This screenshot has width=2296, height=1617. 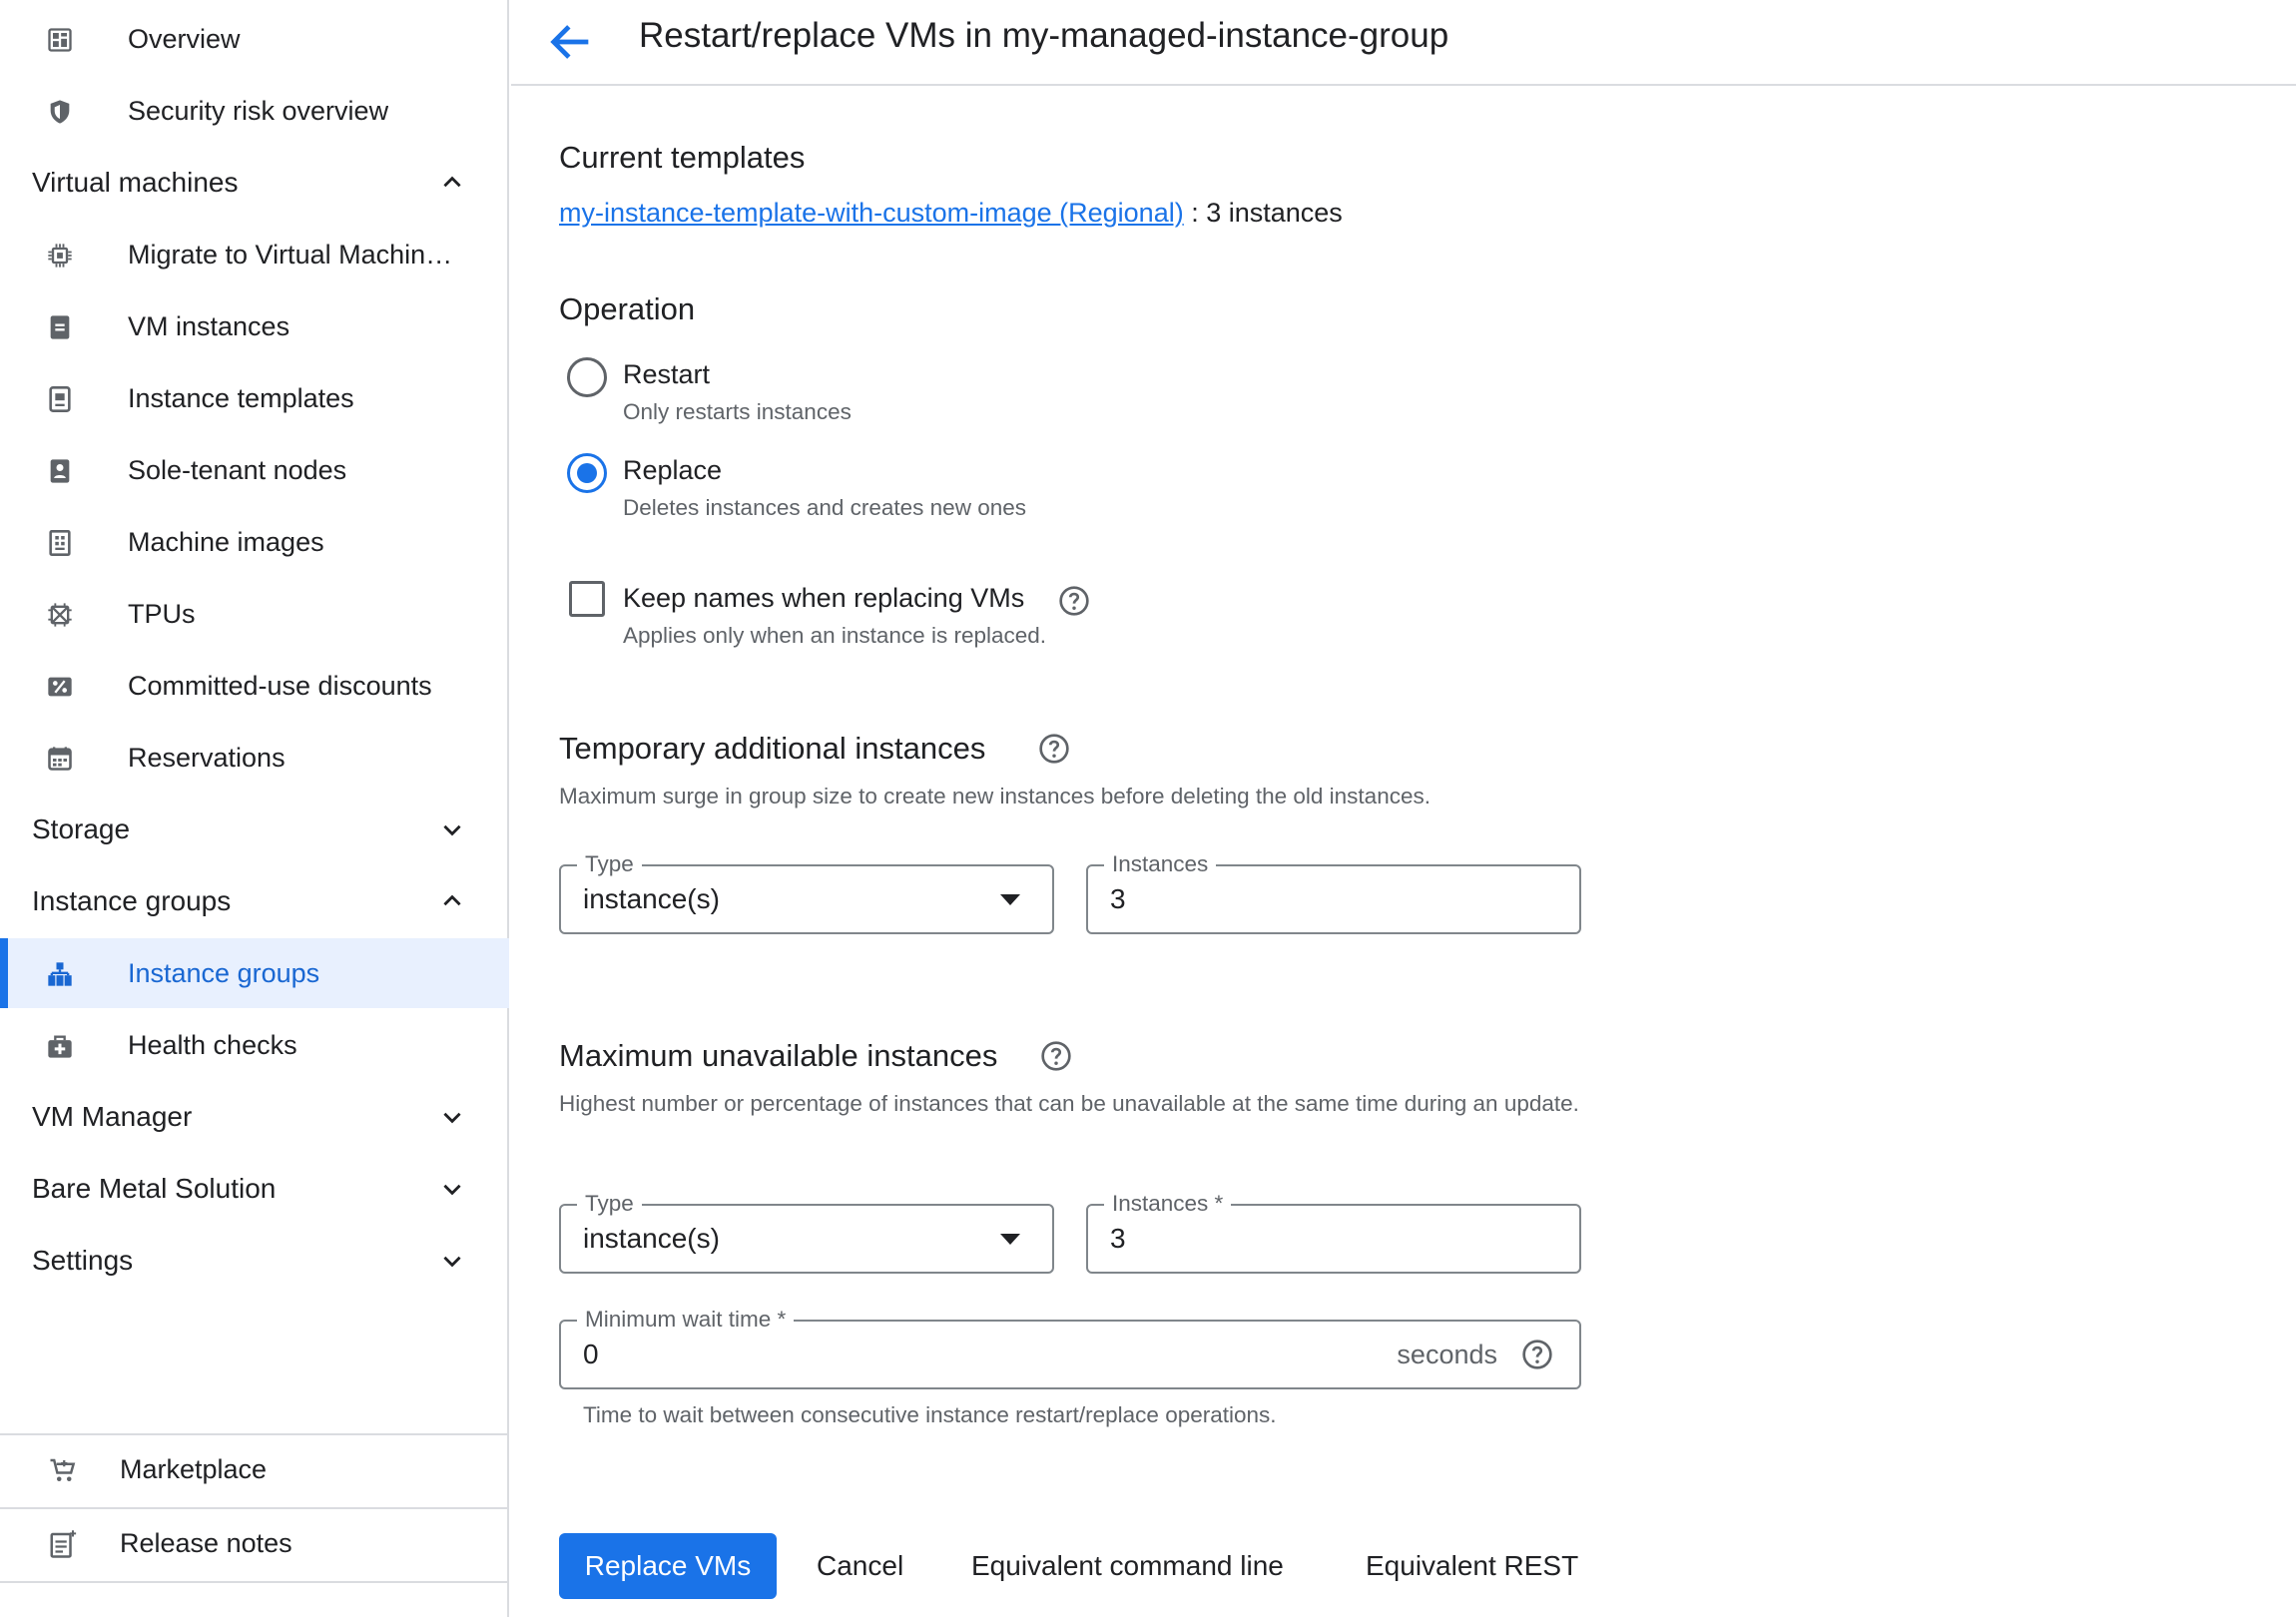 What do you see at coordinates (83, 1260) in the screenshot?
I see `section-label: Settings` at bounding box center [83, 1260].